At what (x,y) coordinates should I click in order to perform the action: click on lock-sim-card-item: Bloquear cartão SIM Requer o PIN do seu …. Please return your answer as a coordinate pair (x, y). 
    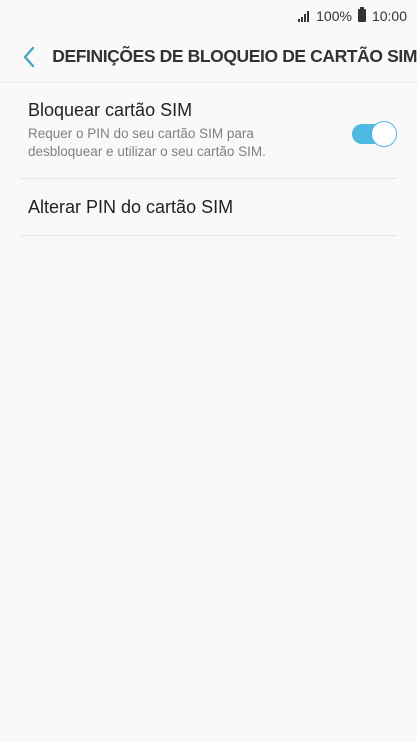
    Looking at the image, I should click on (208, 131).